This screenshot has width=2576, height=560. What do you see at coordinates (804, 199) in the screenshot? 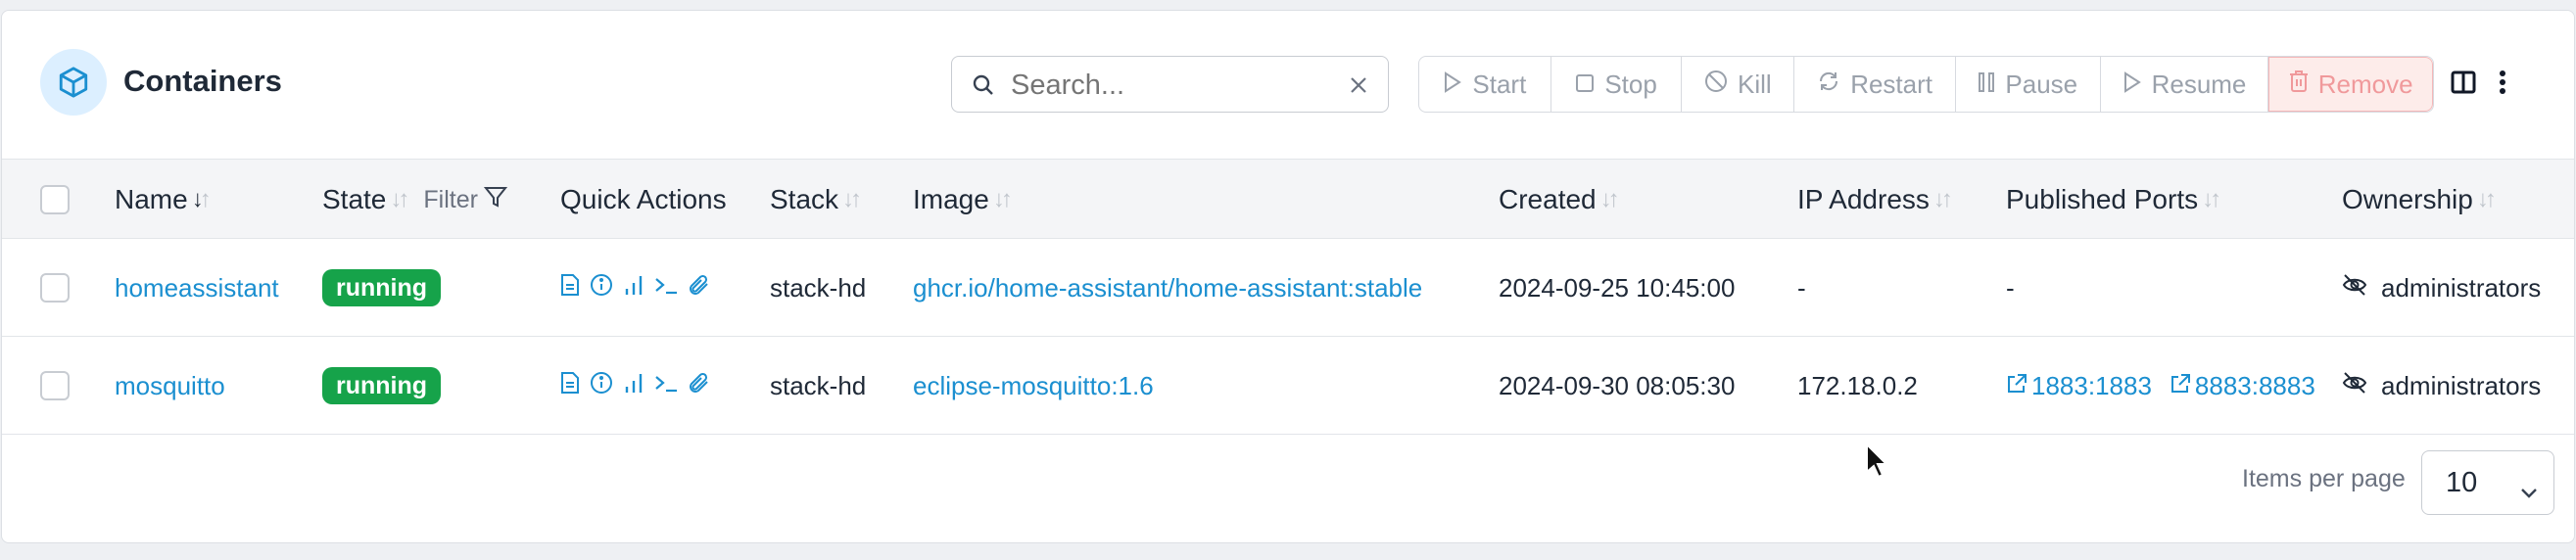
I see `column-stack-label: Stack` at bounding box center [804, 199].